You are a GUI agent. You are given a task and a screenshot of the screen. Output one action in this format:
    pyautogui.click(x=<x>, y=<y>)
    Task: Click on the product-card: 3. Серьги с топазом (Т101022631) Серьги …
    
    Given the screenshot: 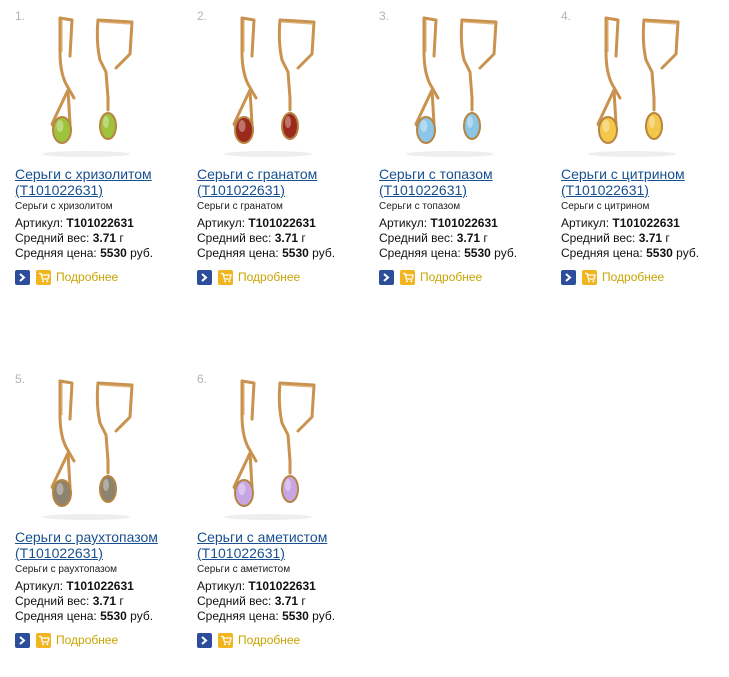 What is the action you would take?
    pyautogui.click(x=453, y=150)
    